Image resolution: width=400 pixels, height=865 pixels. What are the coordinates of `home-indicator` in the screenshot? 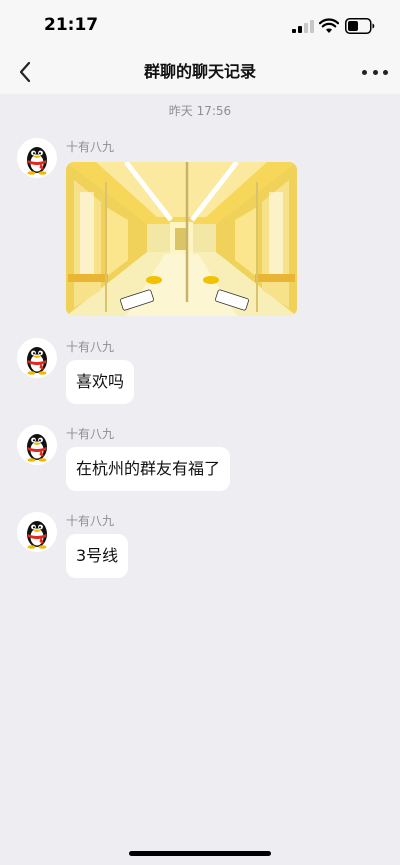 It's located at (200, 853).